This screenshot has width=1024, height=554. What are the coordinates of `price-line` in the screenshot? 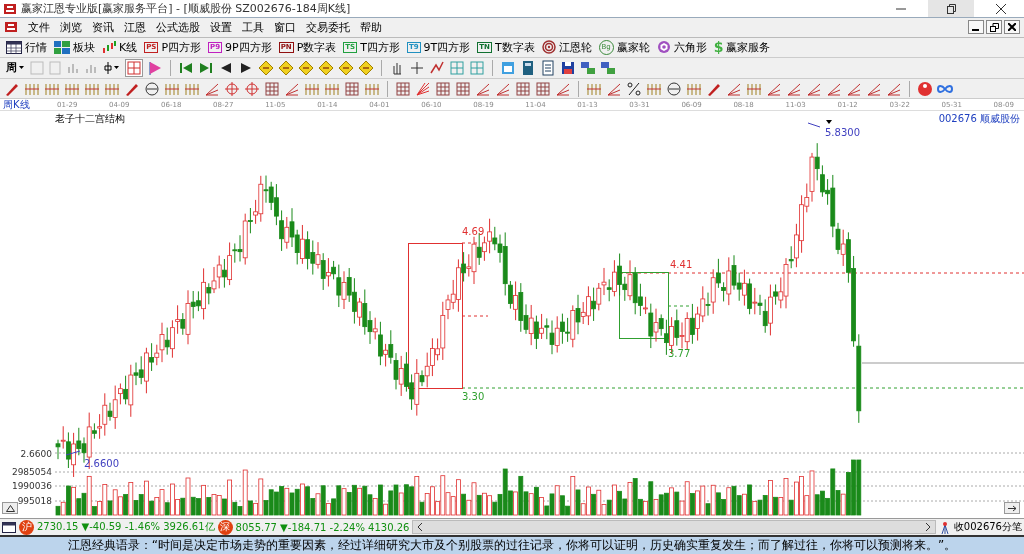 It's located at (475, 316).